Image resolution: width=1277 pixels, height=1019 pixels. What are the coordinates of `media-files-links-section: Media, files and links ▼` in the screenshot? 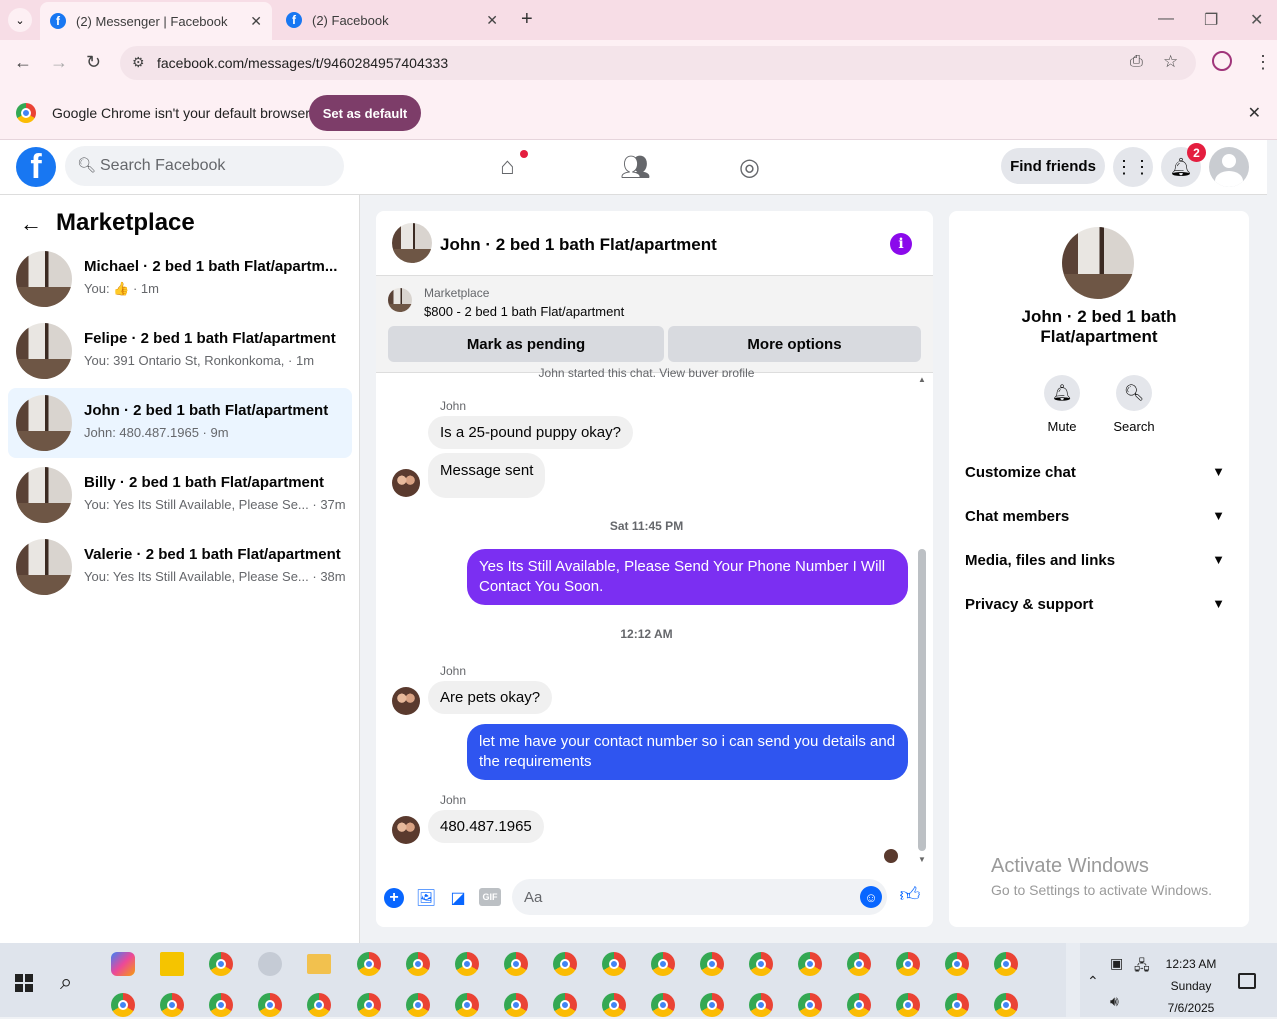 It's located at (1099, 564).